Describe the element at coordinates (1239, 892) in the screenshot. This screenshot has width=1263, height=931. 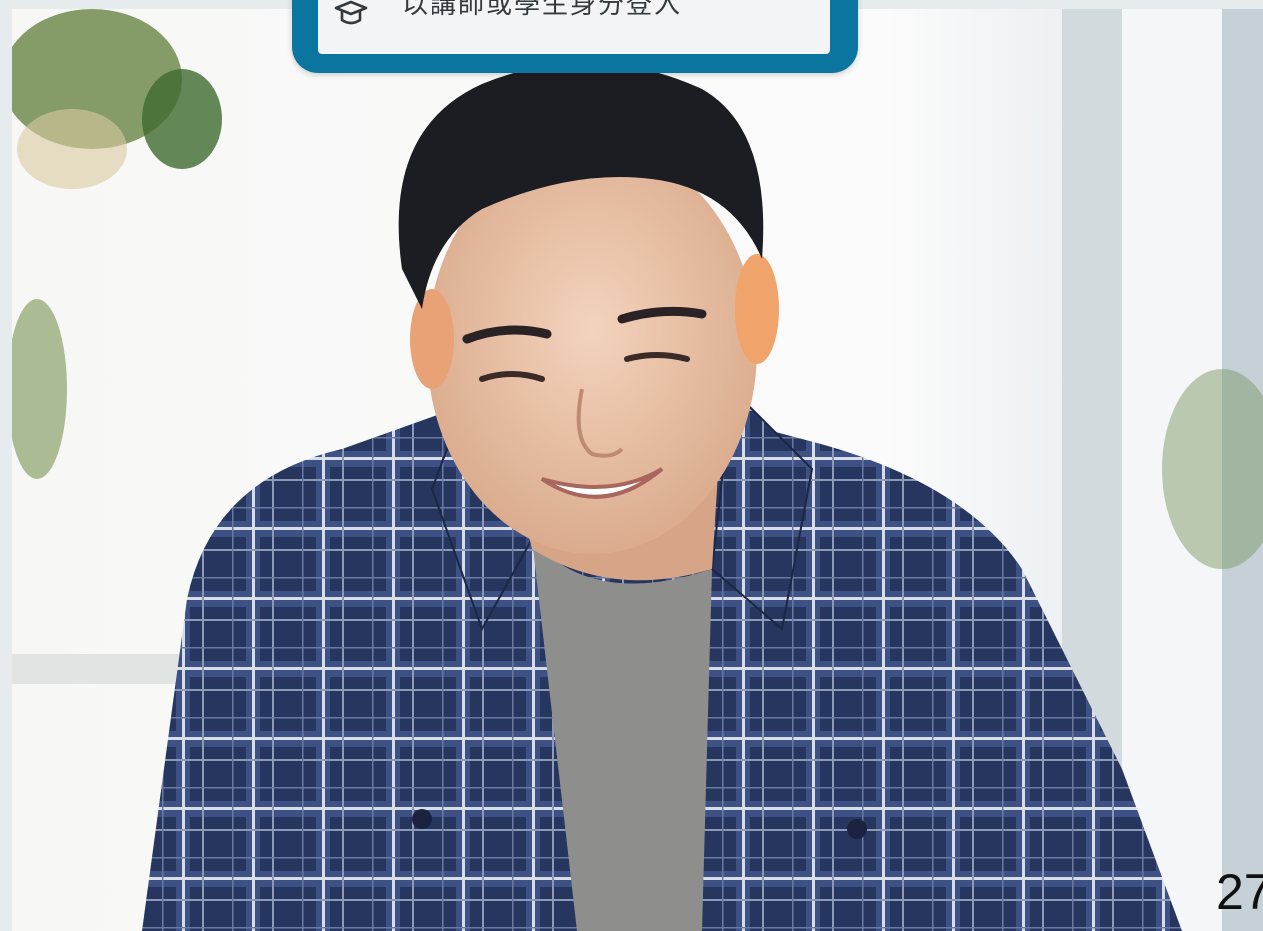
I see `slide-number: 27` at that location.